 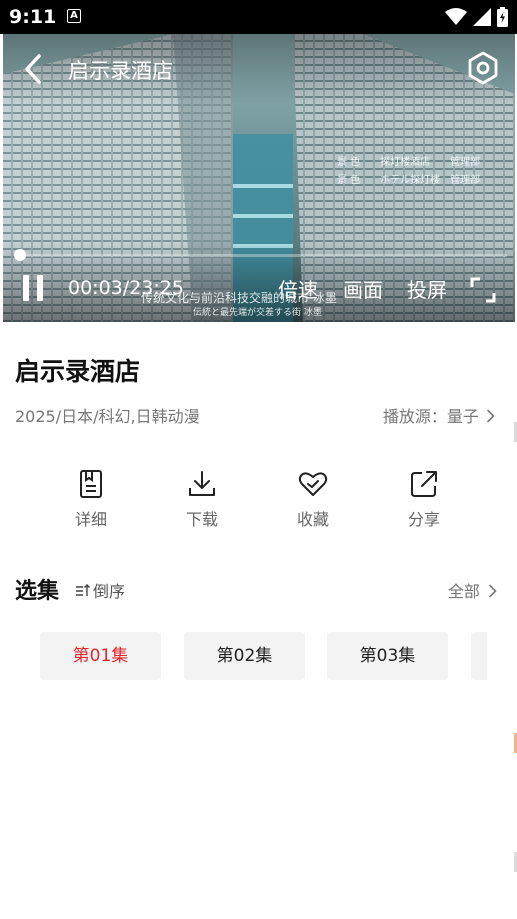 I want to click on details-button: 详细, so click(x=91, y=499).